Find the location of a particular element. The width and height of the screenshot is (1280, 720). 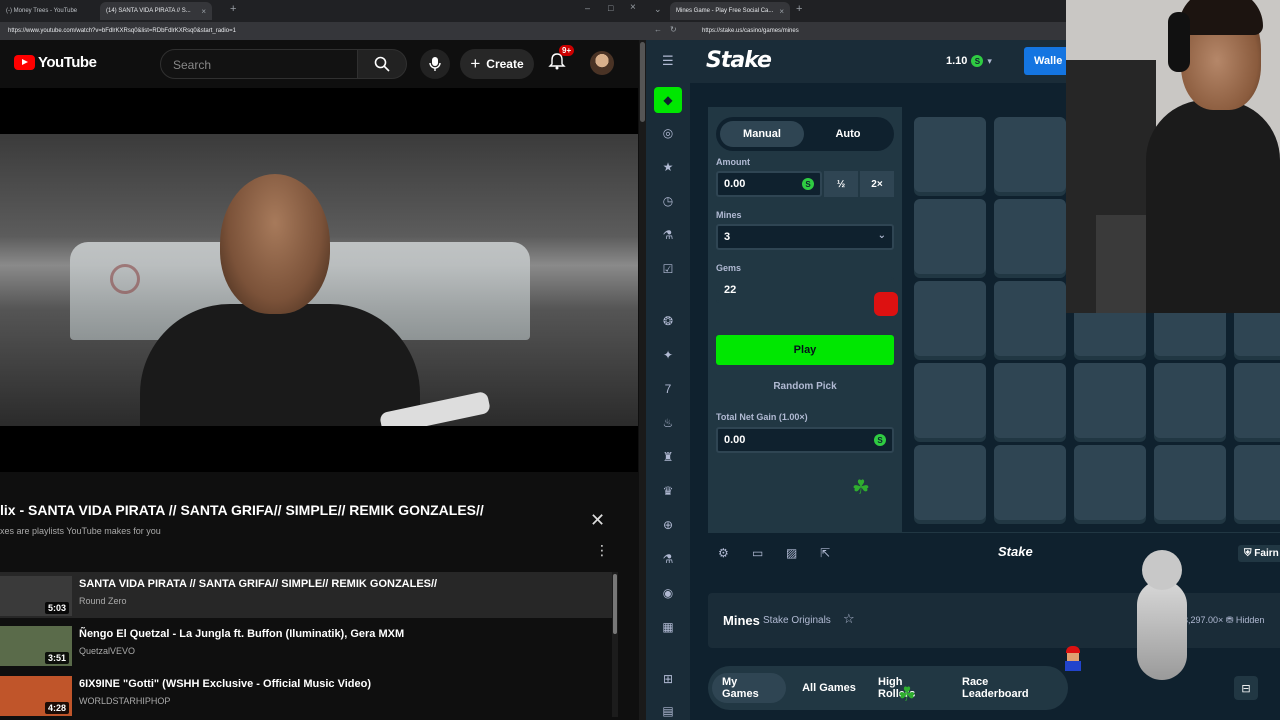

channel-name: QuetzalVEVO is located at coordinates (107, 651).